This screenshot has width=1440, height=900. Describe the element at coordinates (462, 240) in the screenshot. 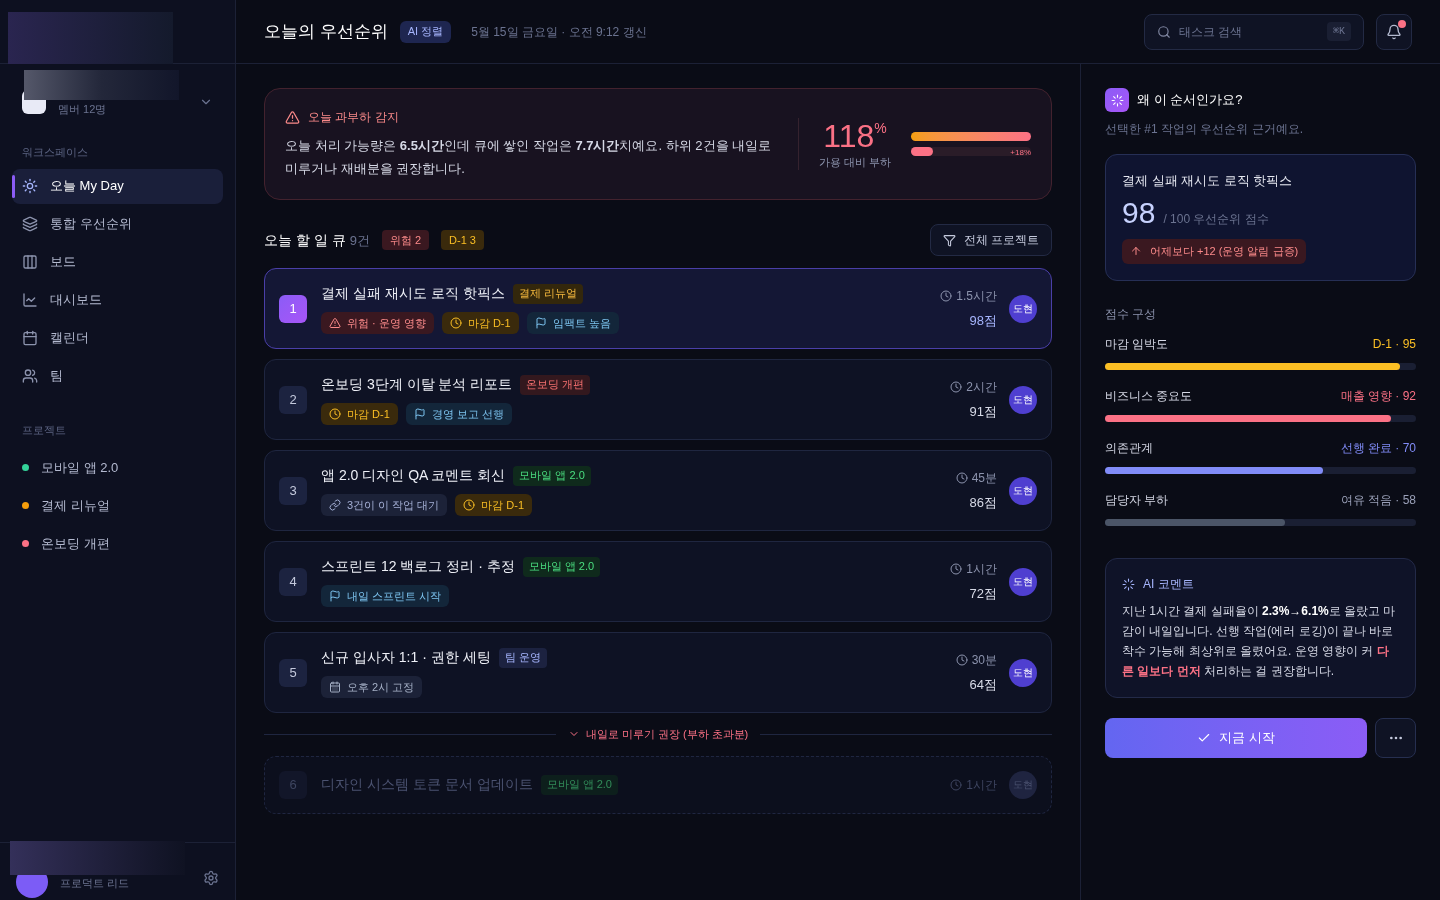

I see `count-badge: D-1 3` at that location.